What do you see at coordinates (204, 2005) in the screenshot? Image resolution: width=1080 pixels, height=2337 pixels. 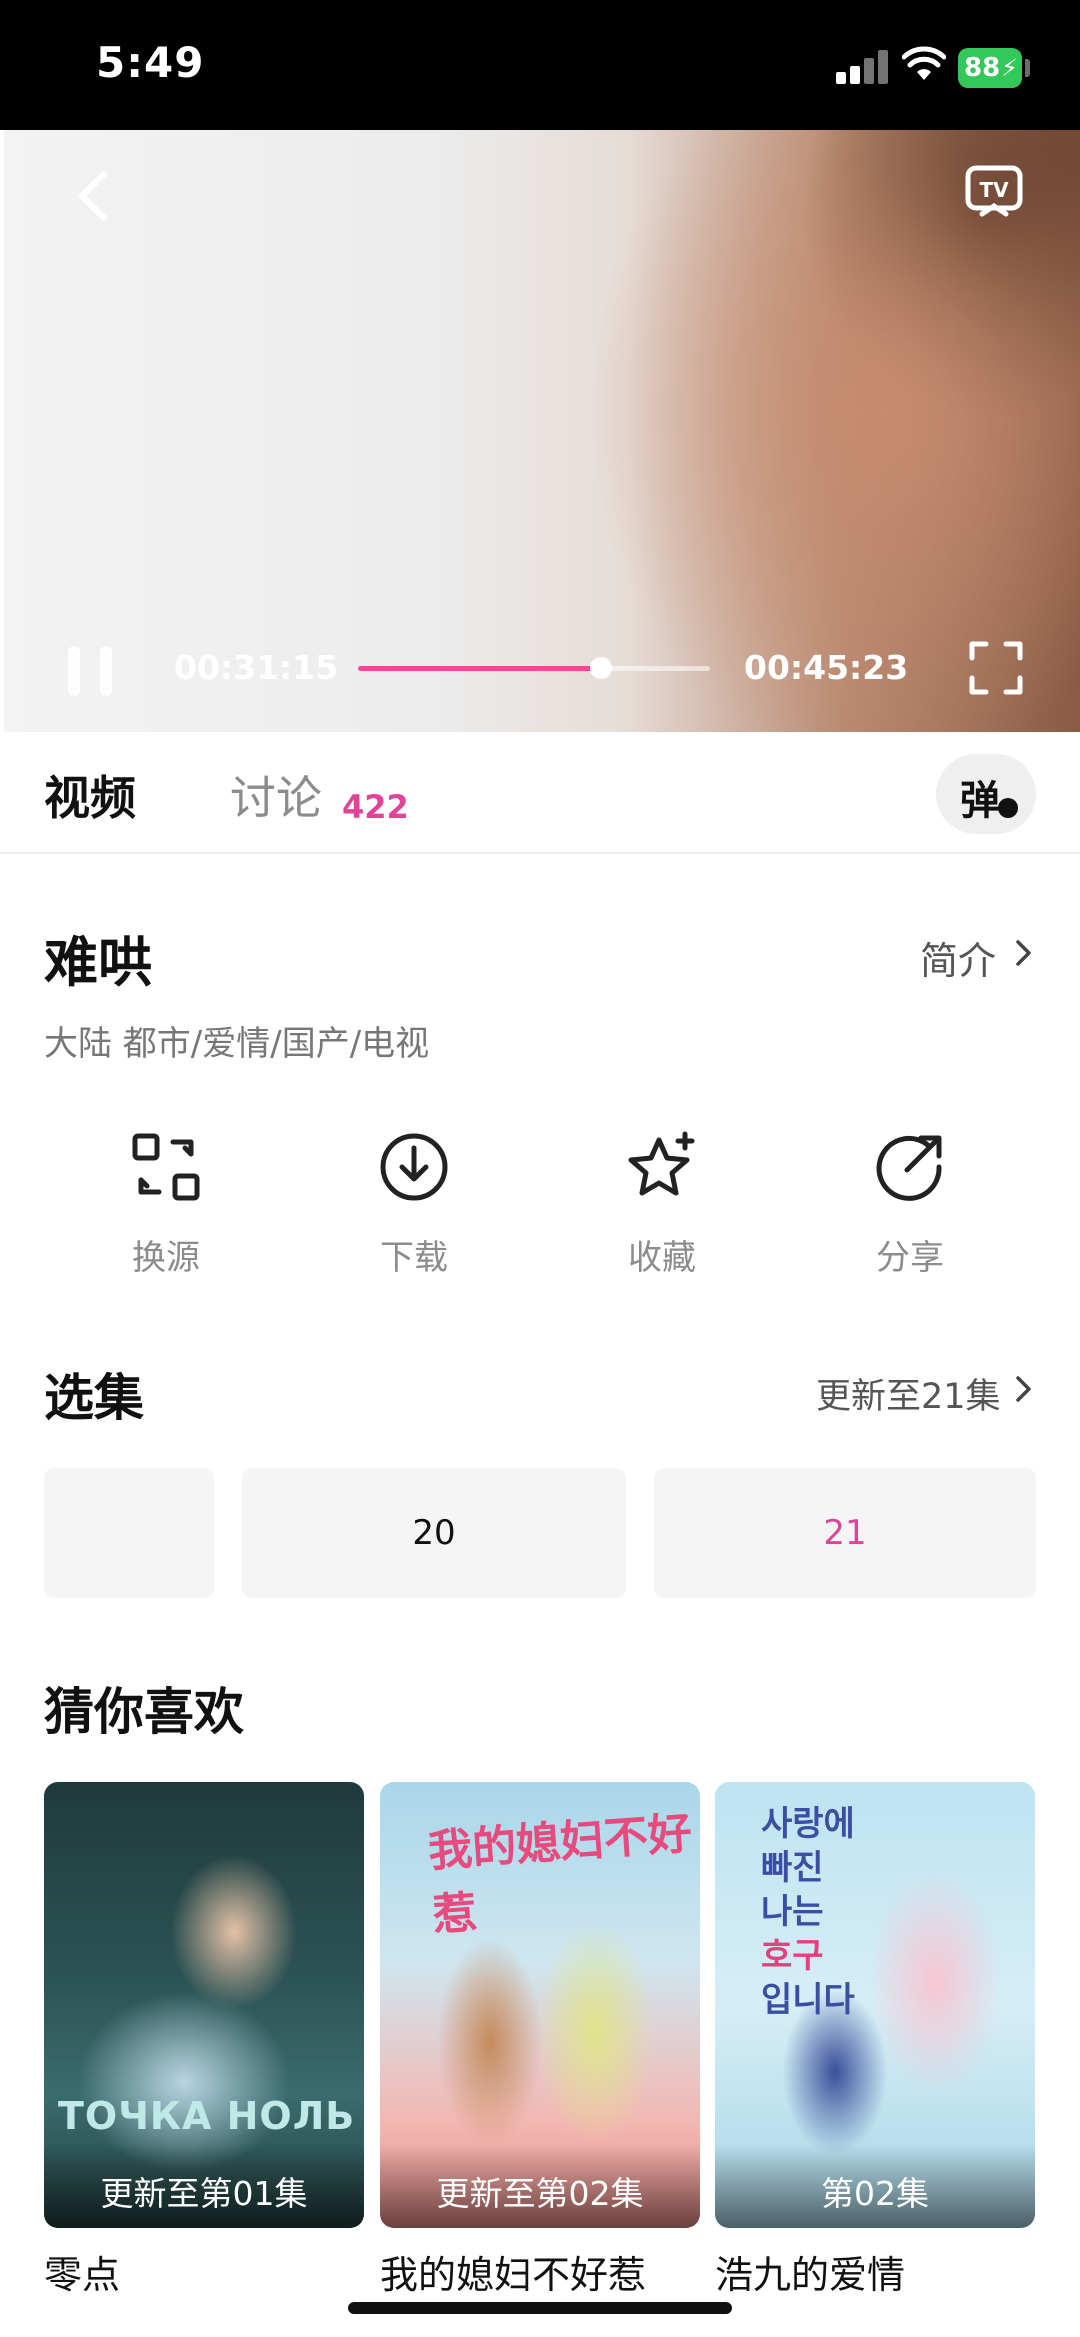 I see `recommendation-poster: ТОЧКА НОЛЬ 更新至第01集` at bounding box center [204, 2005].